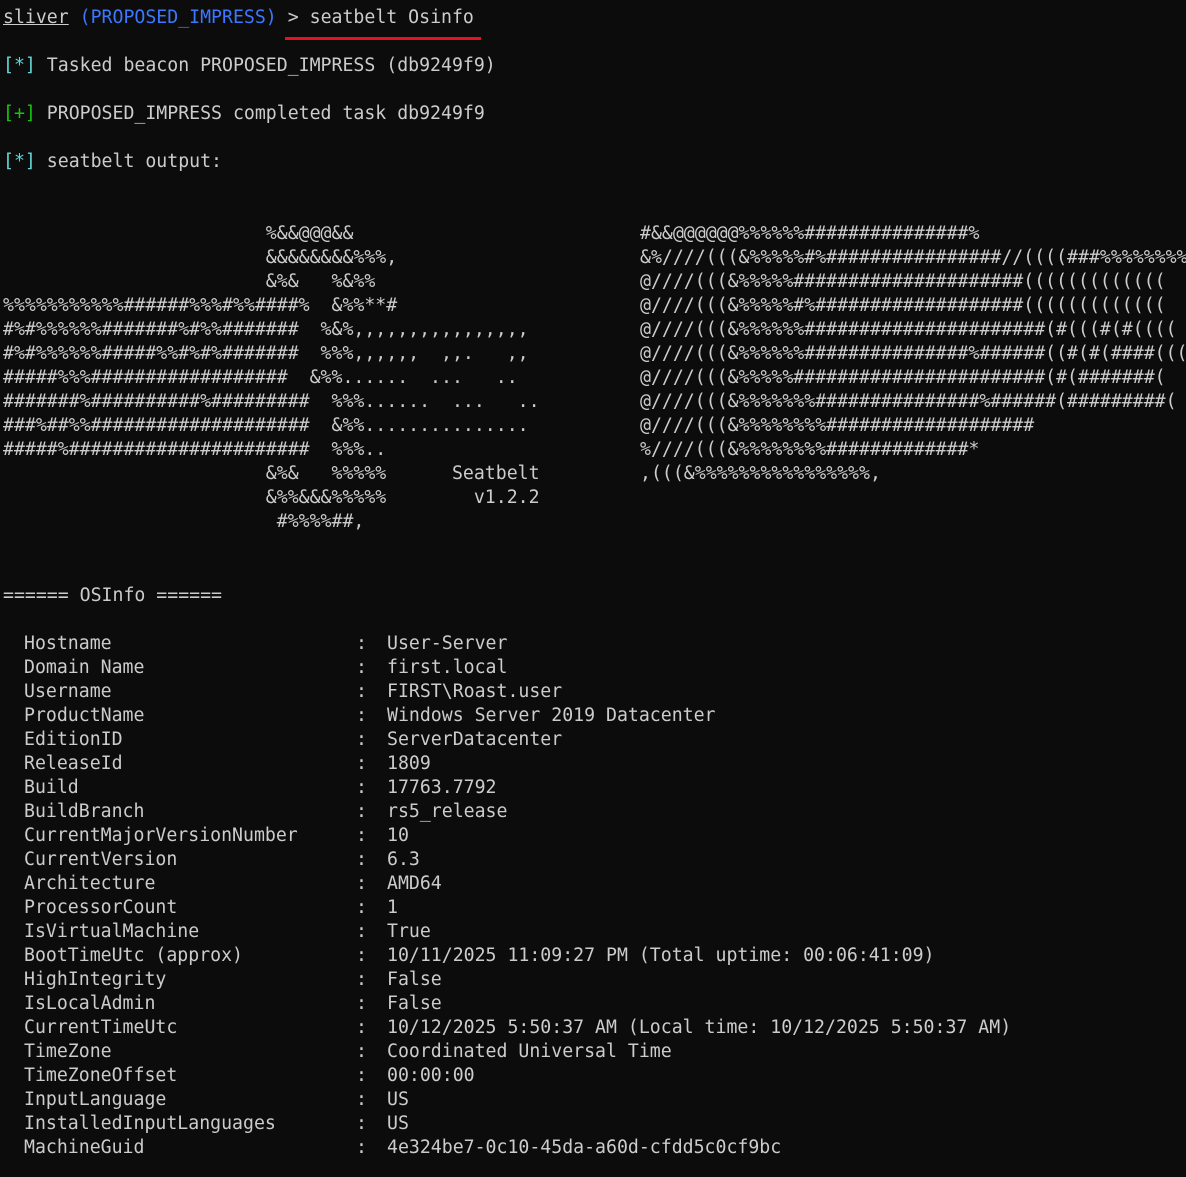 The image size is (1186, 1177). I want to click on osinfo-key: ProductName, so click(84, 715).